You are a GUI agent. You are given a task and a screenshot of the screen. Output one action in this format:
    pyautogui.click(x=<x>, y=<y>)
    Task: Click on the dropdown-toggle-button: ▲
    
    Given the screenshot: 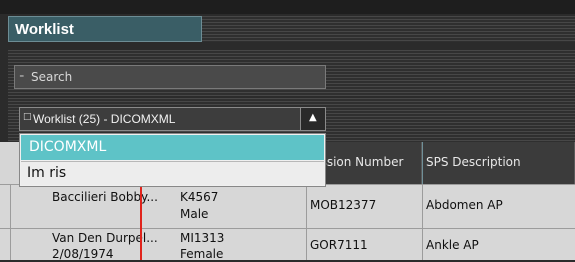 What is the action you would take?
    pyautogui.click(x=313, y=119)
    